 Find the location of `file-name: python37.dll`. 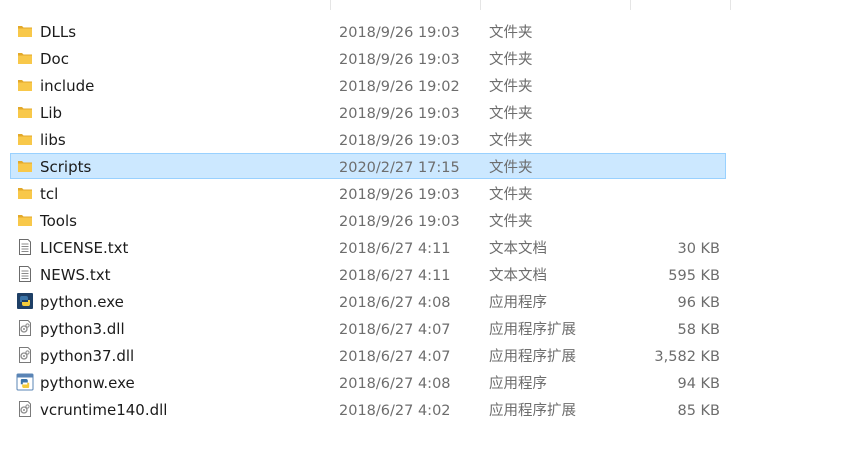

file-name: python37.dll is located at coordinates (87, 356).